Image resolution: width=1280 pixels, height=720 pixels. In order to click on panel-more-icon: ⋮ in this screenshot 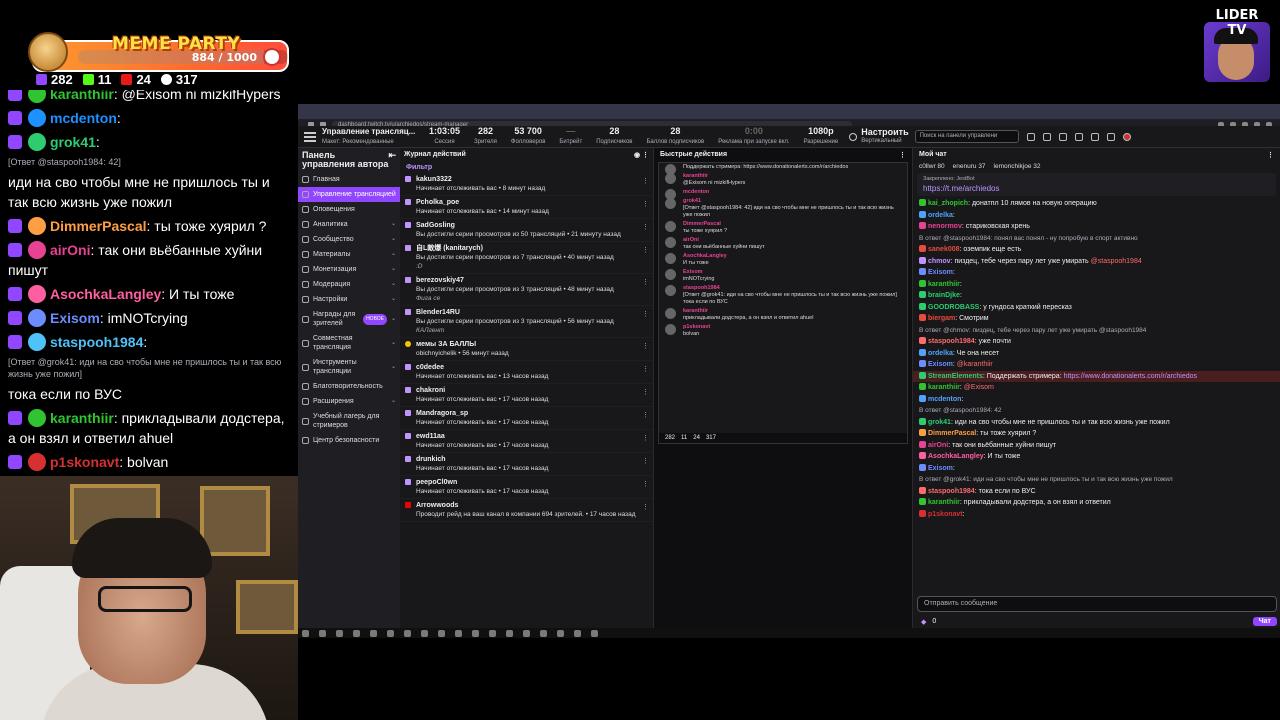, I will do `click(902, 155)`.